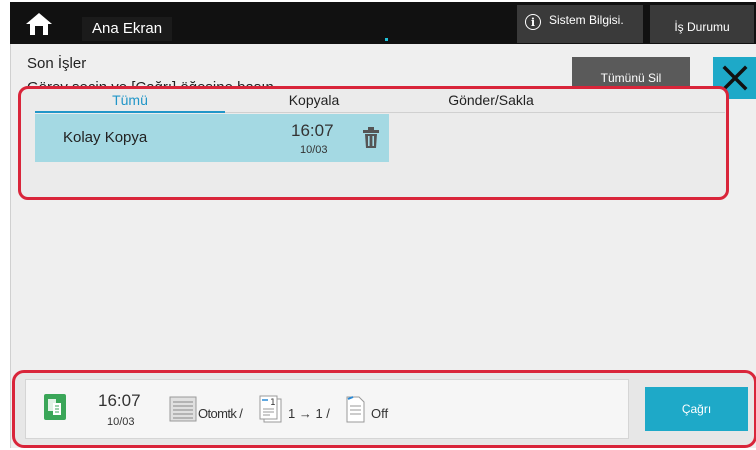  What do you see at coordinates (119, 400) in the screenshot?
I see `selected-job-time: 16:07` at bounding box center [119, 400].